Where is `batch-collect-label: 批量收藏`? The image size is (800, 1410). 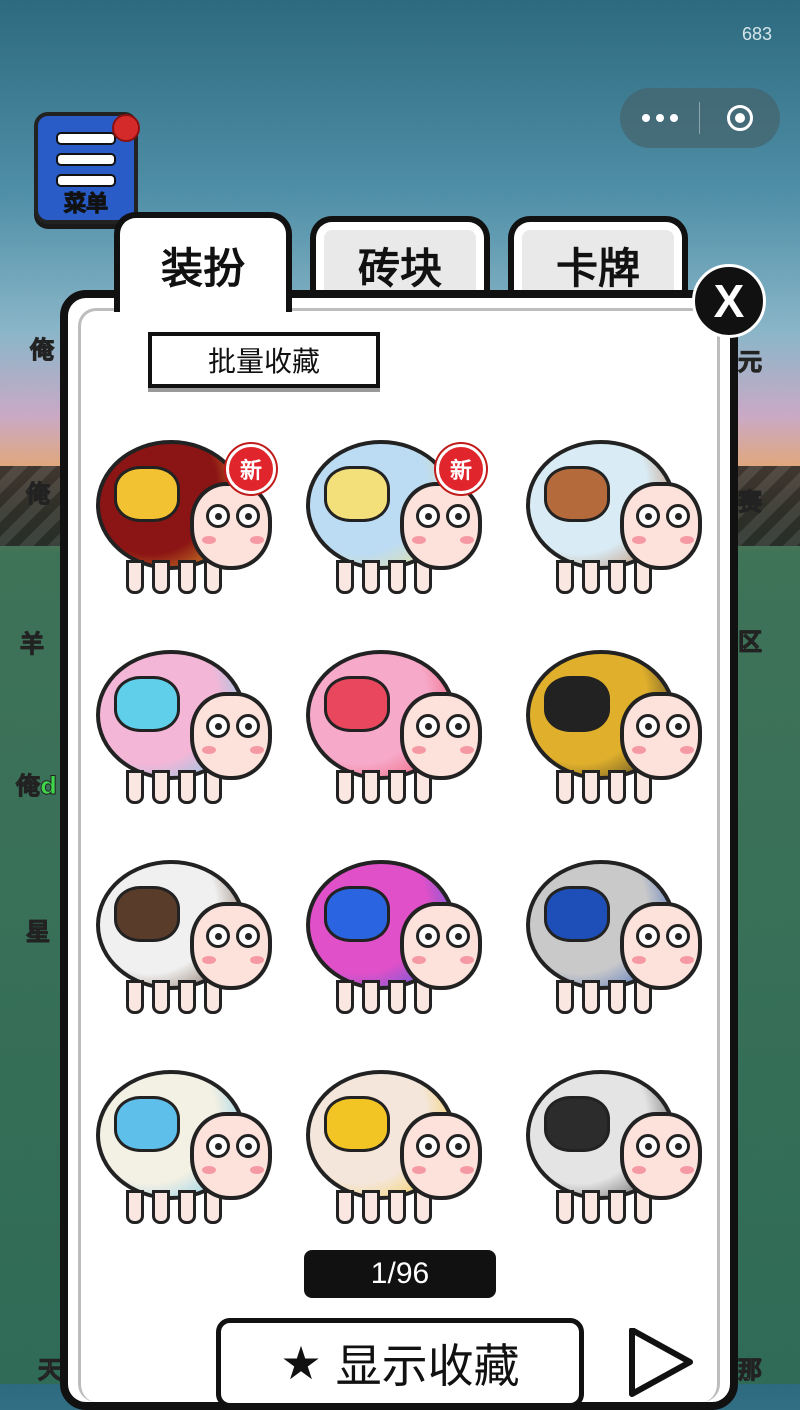 batch-collect-label: 批量收藏 is located at coordinates (263, 361).